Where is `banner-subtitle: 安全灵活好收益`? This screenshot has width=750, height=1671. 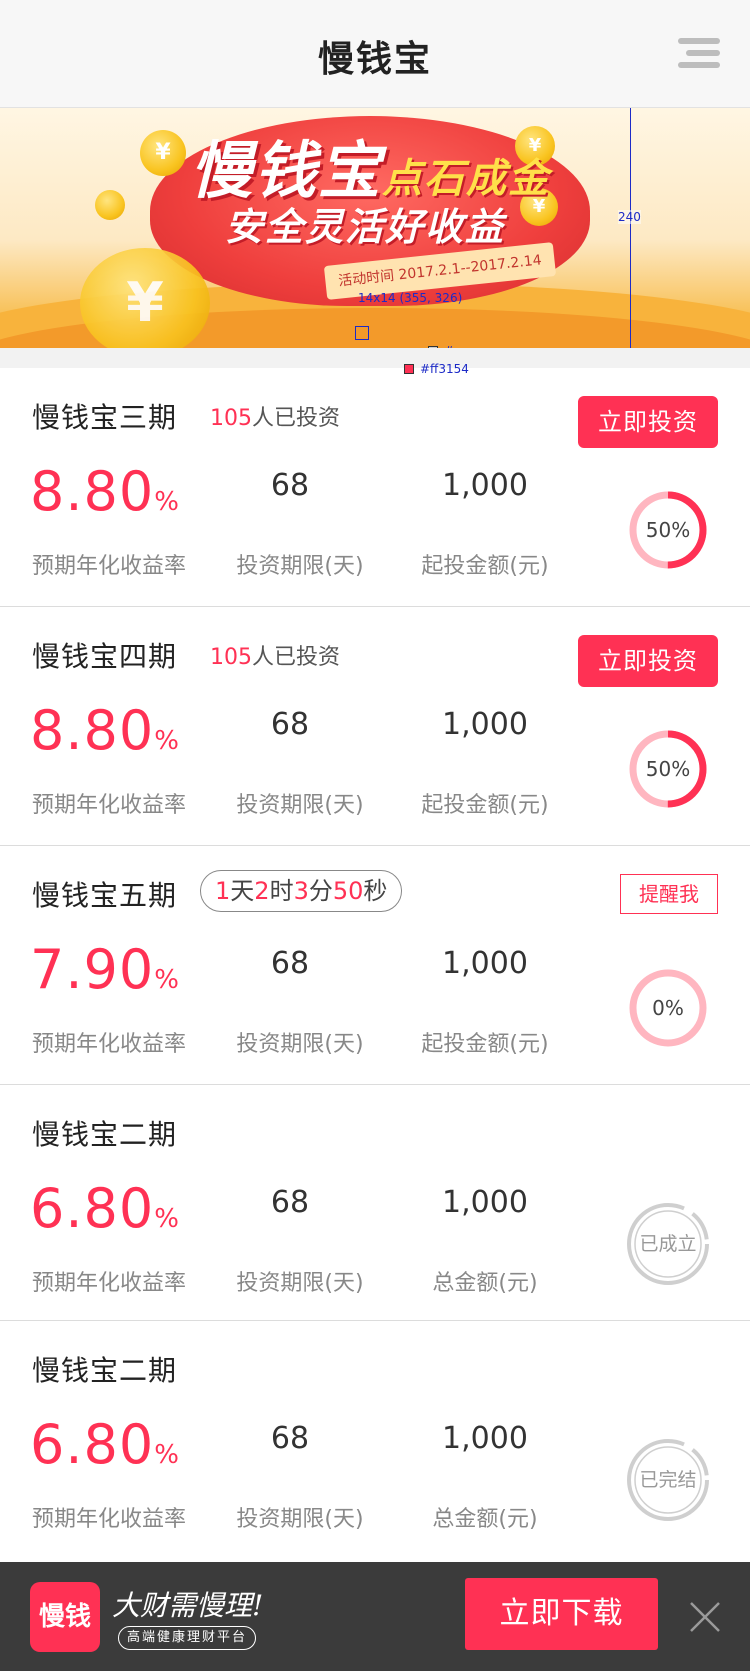
banner-subtitle: 安全灵活好收益 is located at coordinates (365, 227).